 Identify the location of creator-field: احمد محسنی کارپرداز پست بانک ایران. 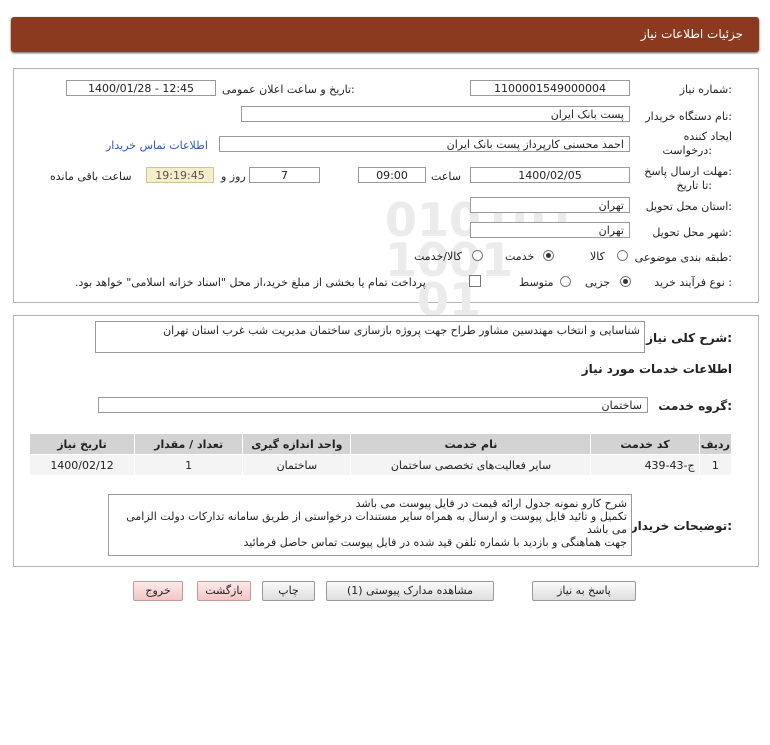
(424, 144).